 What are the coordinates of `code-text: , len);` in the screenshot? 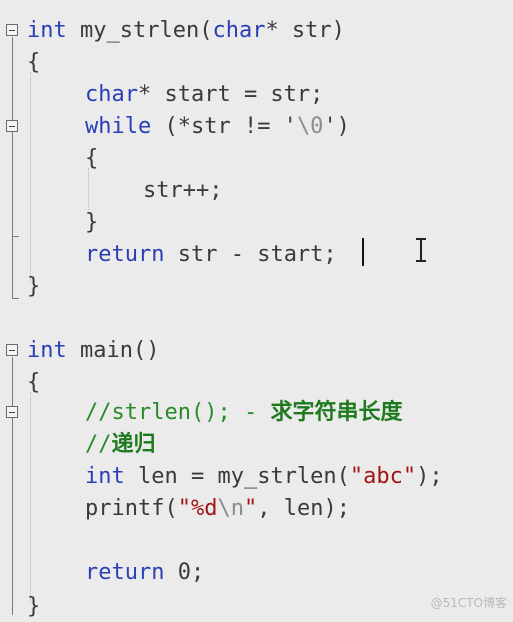 It's located at (303, 508).